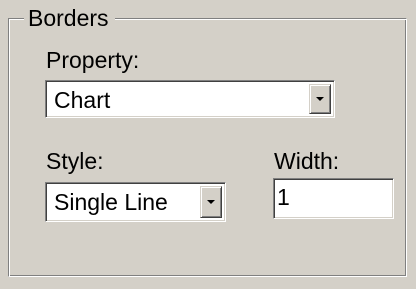 Image resolution: width=416 pixels, height=289 pixels. Describe the element at coordinates (190, 99) in the screenshot. I see `property-dropdown: Chart` at that location.